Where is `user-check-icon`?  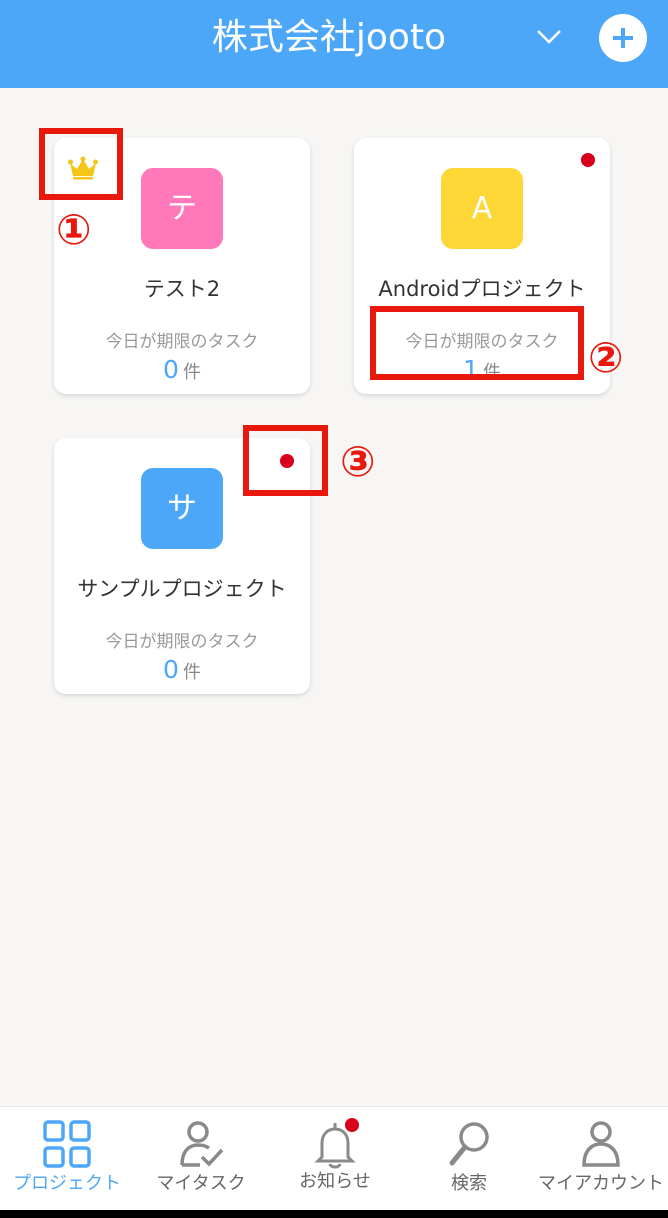
user-check-icon is located at coordinates (202, 1144).